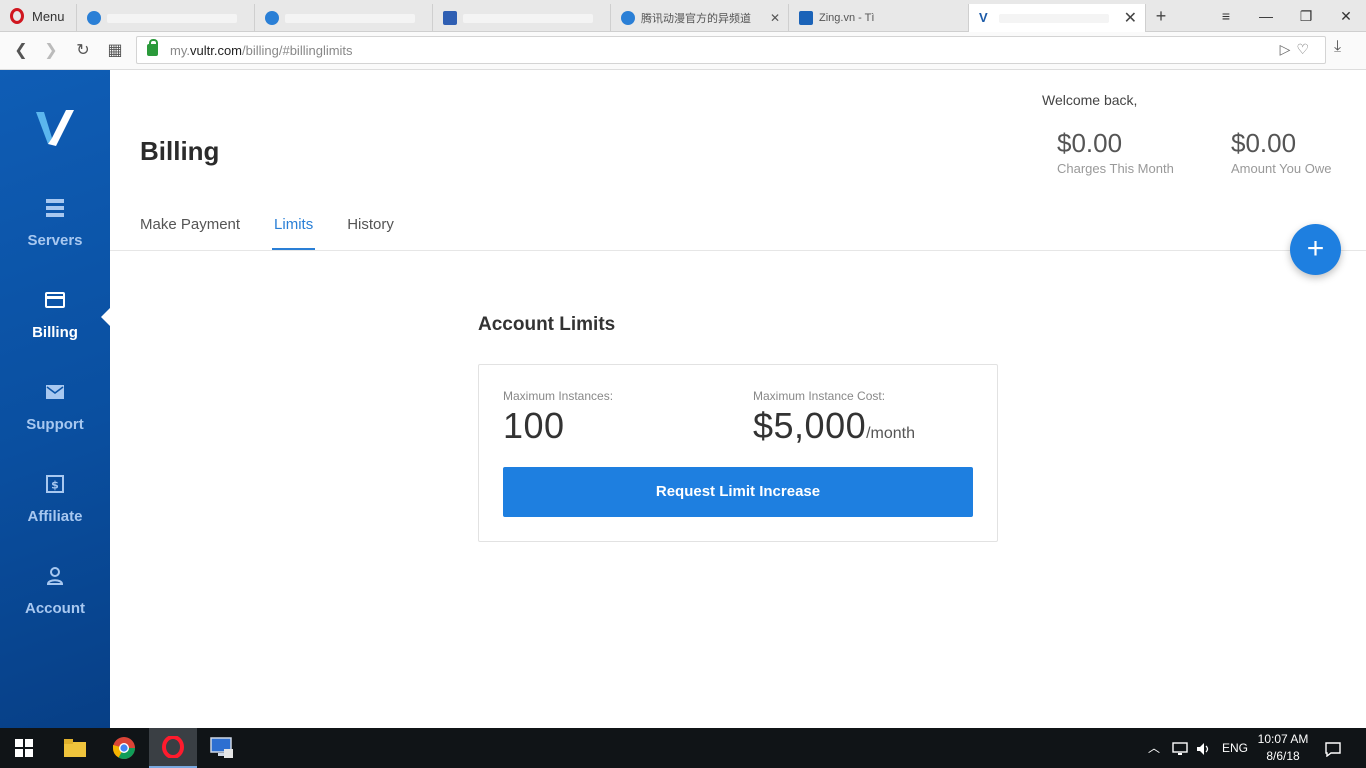 This screenshot has width=1366, height=768. What do you see at coordinates (1154, 748) in the screenshot?
I see `show-hidden-icons: ︿` at bounding box center [1154, 748].